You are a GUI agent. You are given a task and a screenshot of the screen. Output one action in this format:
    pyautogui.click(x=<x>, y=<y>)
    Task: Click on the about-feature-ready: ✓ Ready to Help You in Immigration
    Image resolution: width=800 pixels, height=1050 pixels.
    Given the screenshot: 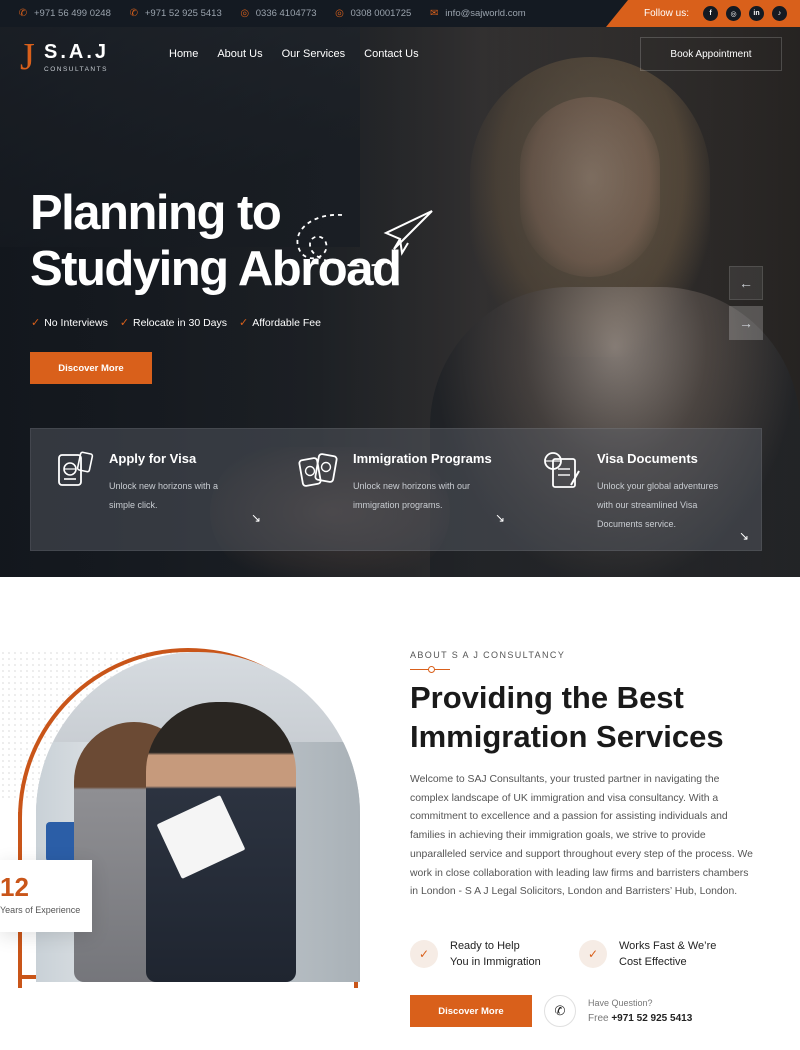 What is the action you would take?
    pyautogui.click(x=475, y=954)
    